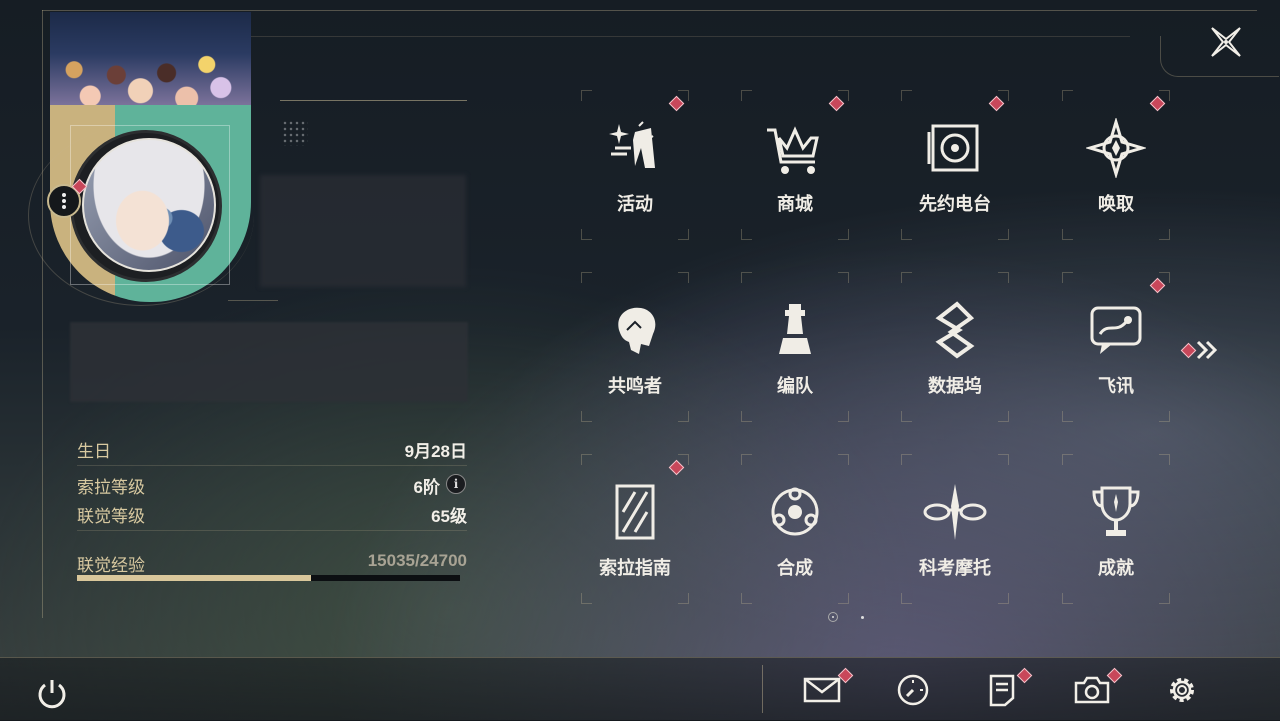 This screenshot has height=721, width=1280. I want to click on menu-item: 共鸣者, so click(635, 347).